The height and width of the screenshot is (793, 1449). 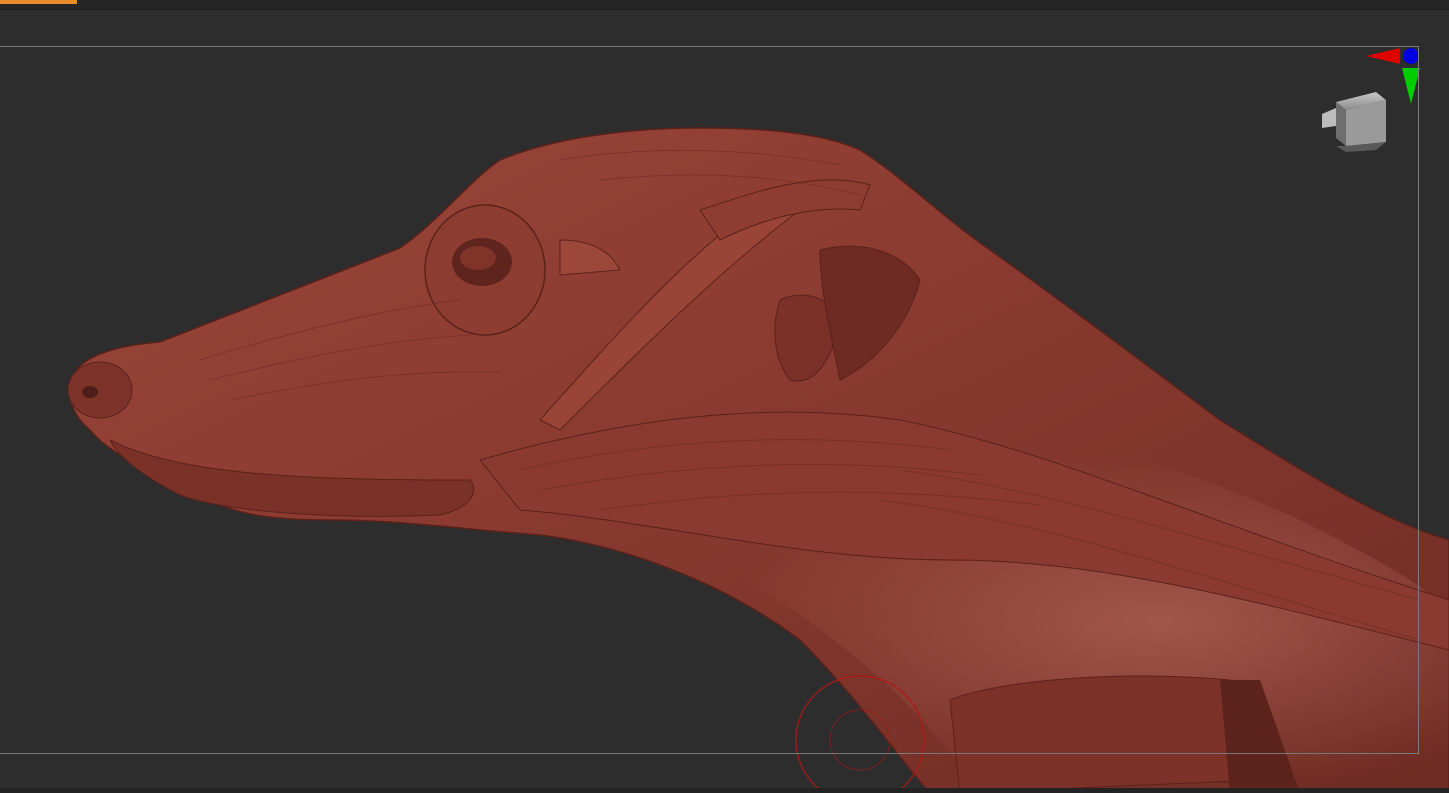 What do you see at coordinates (1411, 86) in the screenshot?
I see `y-axis-arrow` at bounding box center [1411, 86].